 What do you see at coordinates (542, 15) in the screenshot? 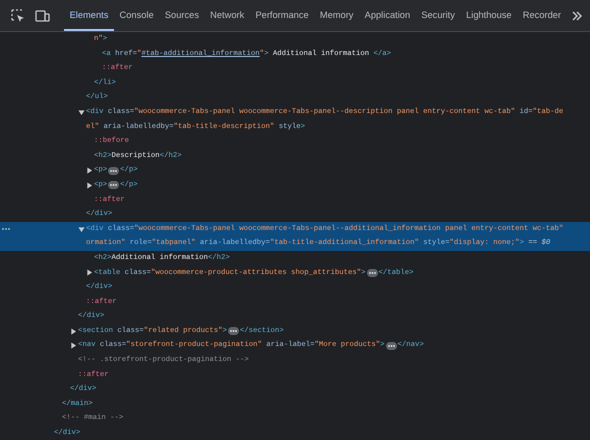
I see `panel-tab: Recorder` at bounding box center [542, 15].